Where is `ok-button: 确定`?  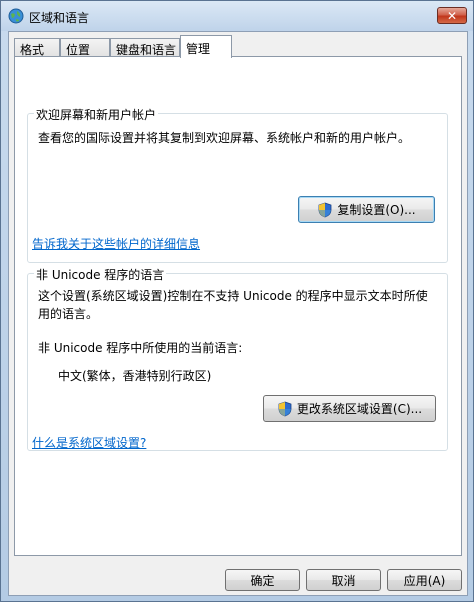 ok-button: 确定 is located at coordinates (262, 580).